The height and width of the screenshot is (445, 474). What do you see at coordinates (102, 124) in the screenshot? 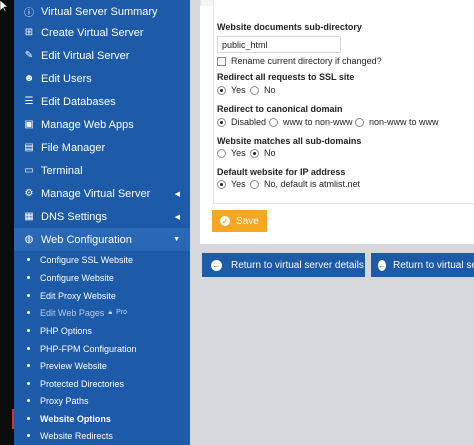
I see `sidebar-item-manage-web-apps: ▣ Manage Web Apps` at bounding box center [102, 124].